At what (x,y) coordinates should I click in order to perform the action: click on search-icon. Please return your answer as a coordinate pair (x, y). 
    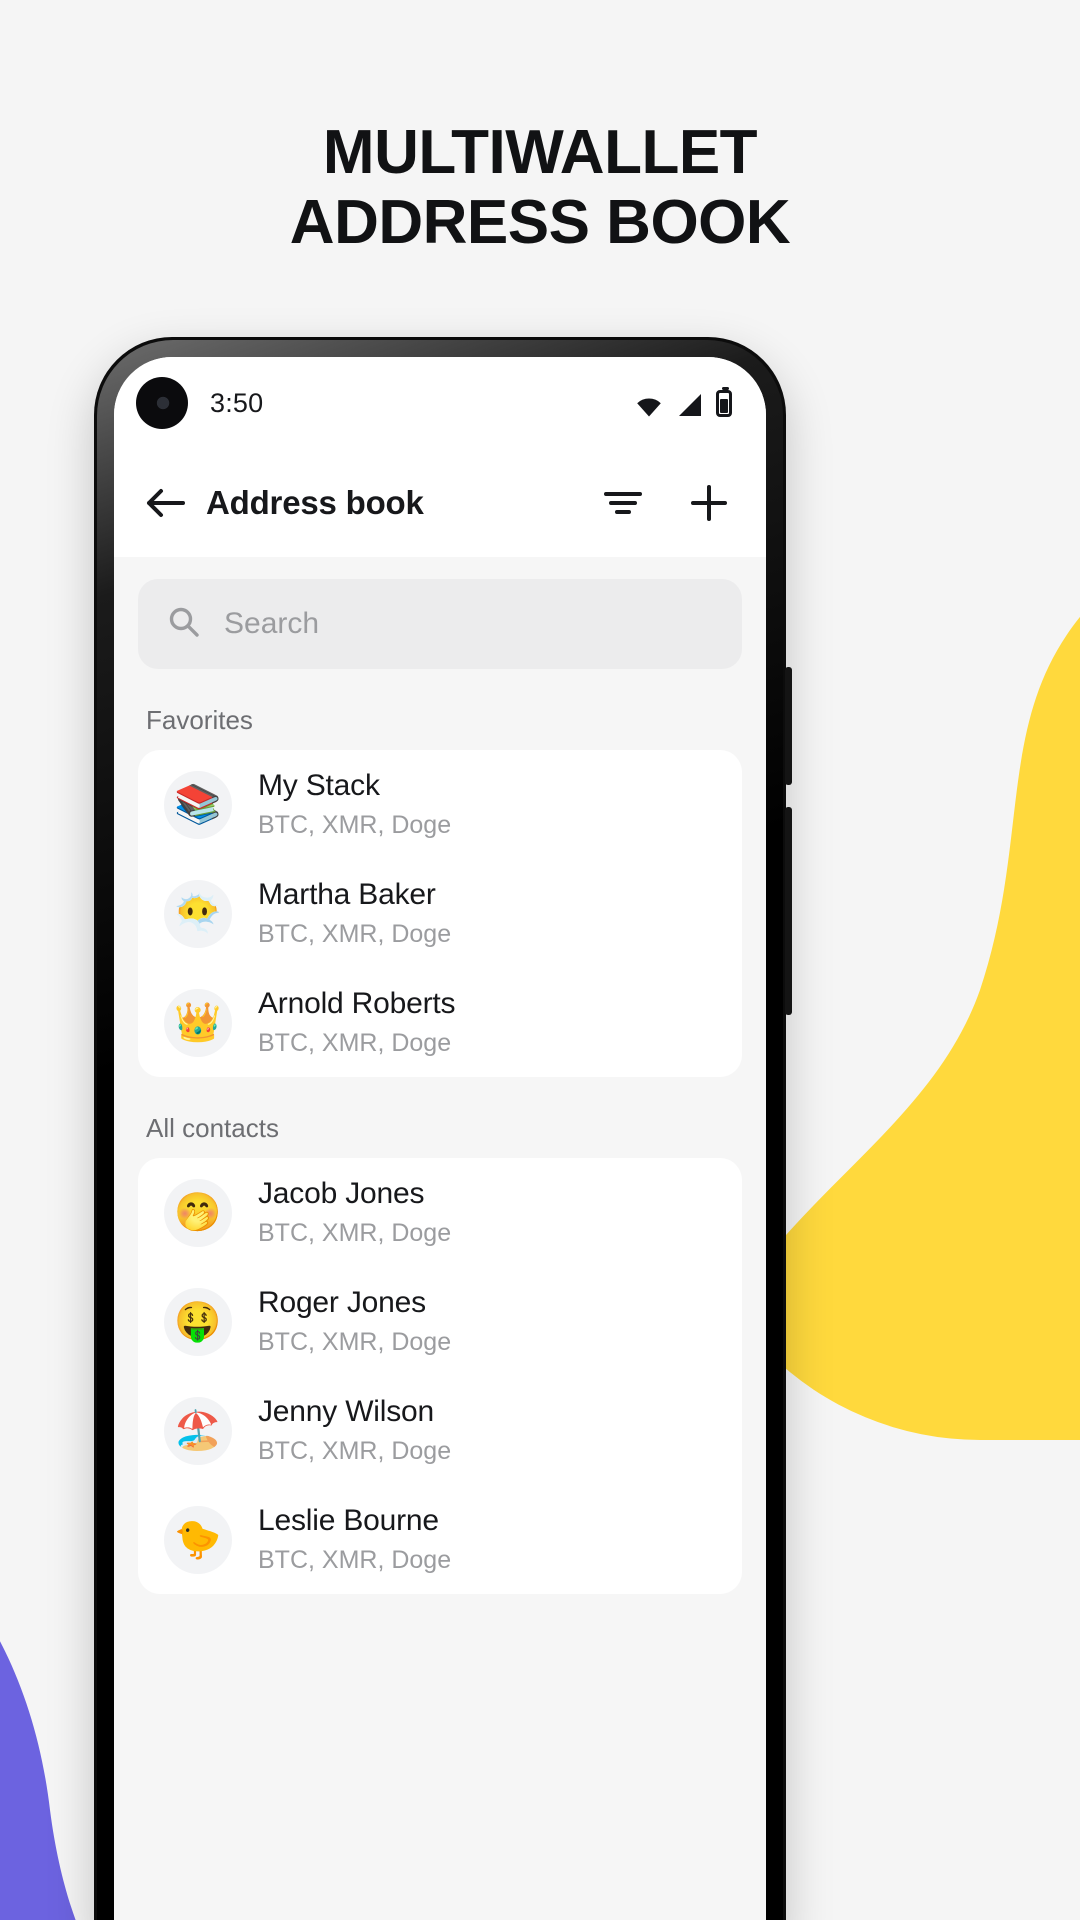
    Looking at the image, I should click on (184, 624).